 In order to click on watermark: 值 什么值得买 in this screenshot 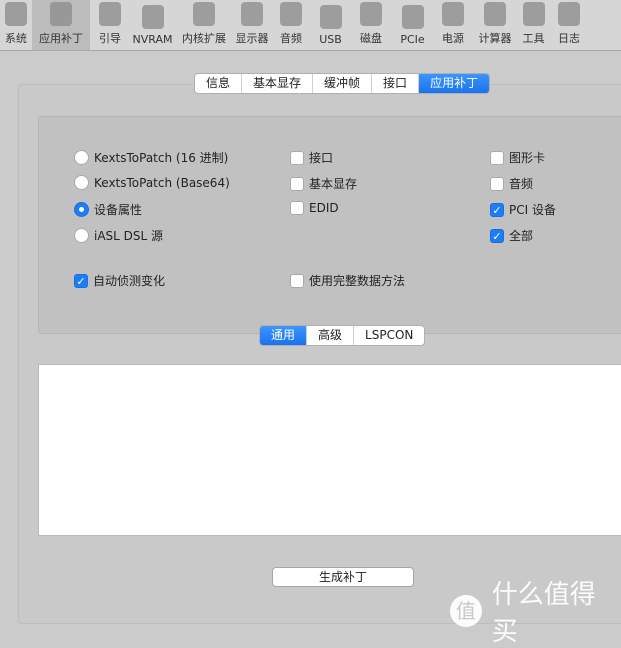, I will do `click(535, 611)`.